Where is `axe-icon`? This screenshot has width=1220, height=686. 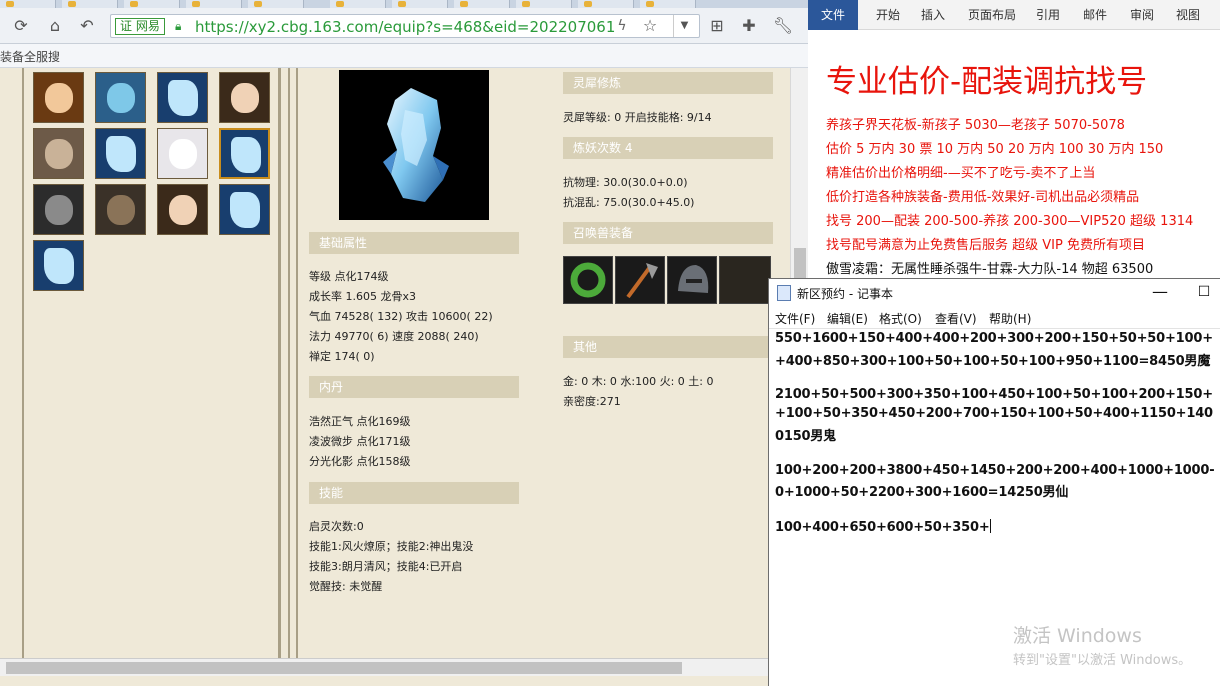 axe-icon is located at coordinates (642, 281).